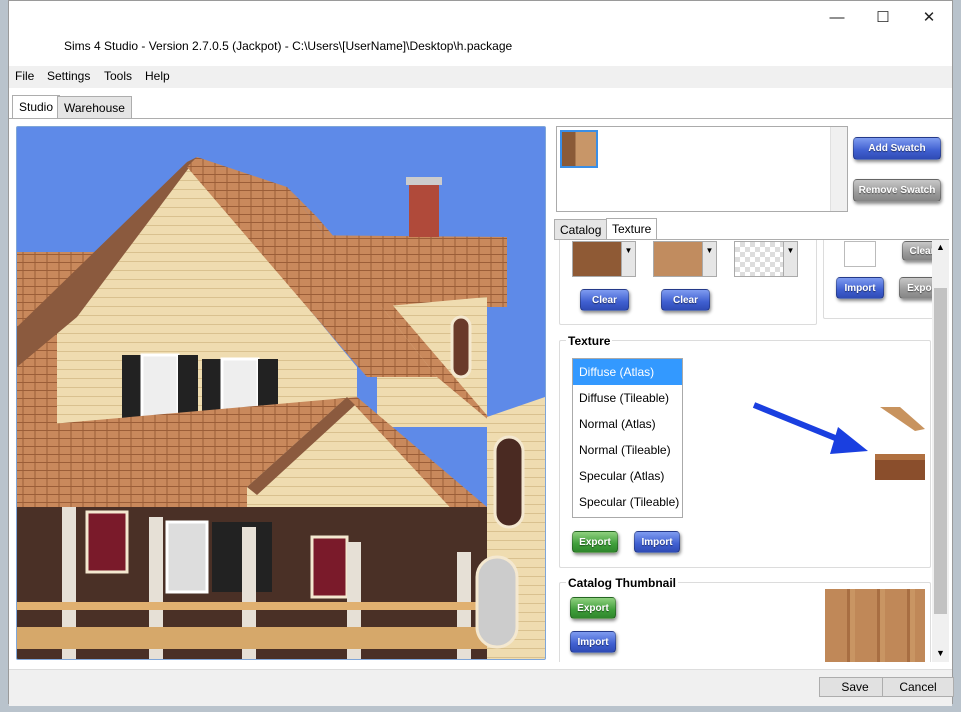 The height and width of the screenshot is (712, 961). I want to click on swatch-thumbnail, so click(579, 149).